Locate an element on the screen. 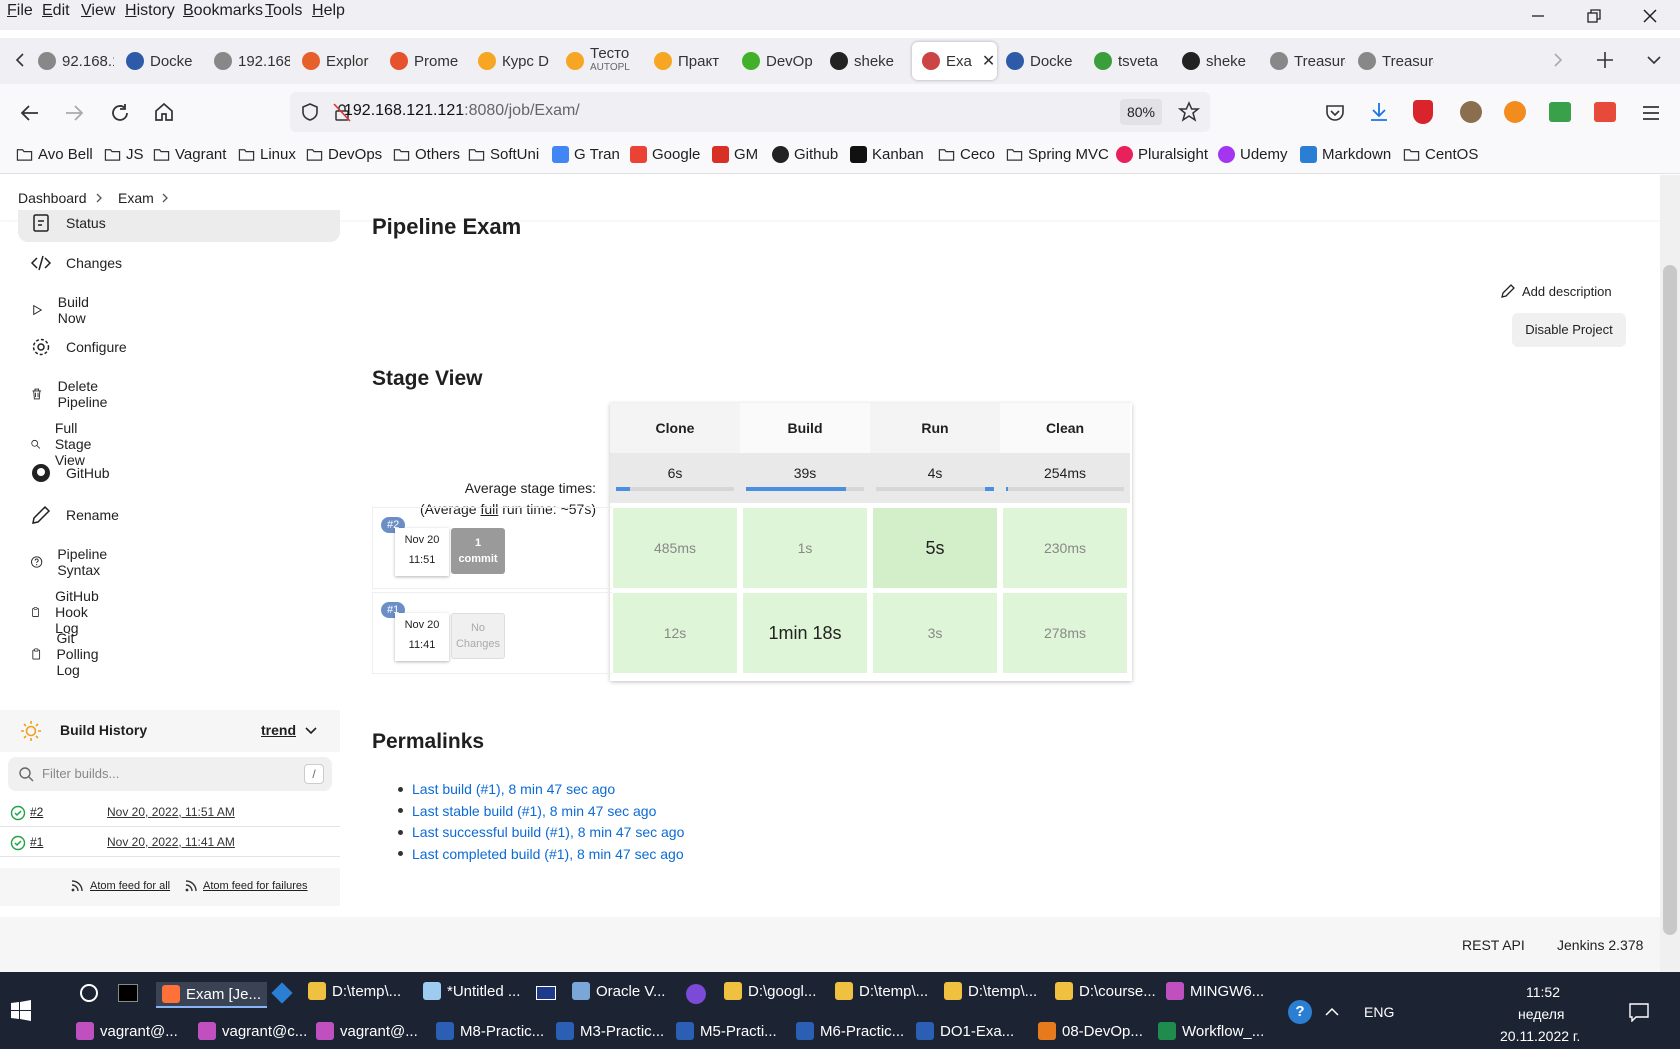 The width and height of the screenshot is (1680, 1049). sidebar-item-github-hook-log: GitHub Hook Log is located at coordinates (70, 612).